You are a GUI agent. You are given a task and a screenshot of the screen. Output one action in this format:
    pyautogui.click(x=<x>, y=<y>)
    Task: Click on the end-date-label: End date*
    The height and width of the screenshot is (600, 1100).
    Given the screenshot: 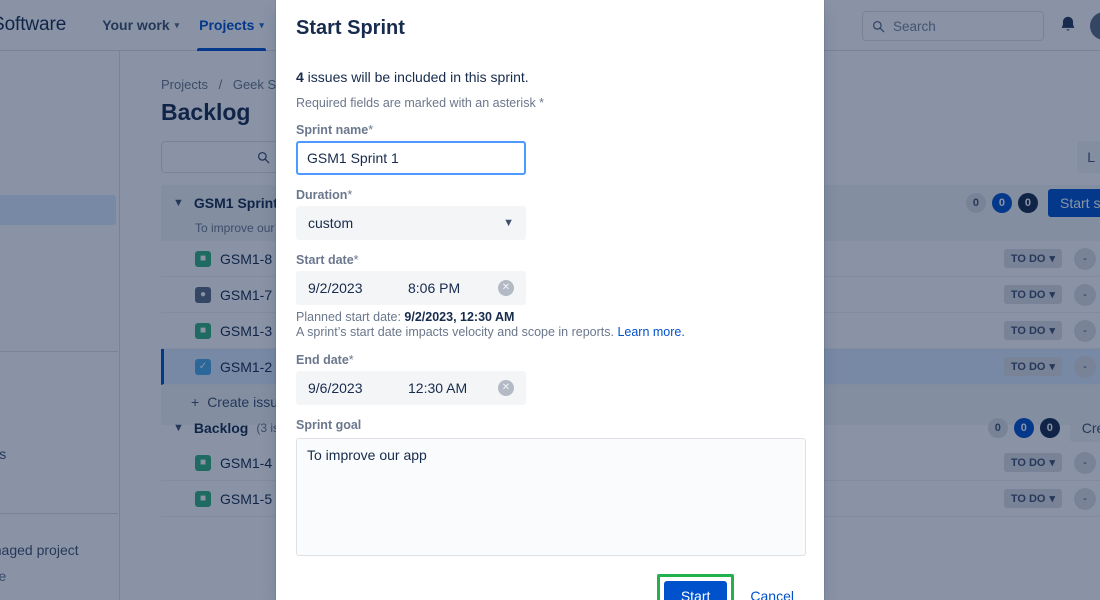 What is the action you would take?
    pyautogui.click(x=550, y=360)
    